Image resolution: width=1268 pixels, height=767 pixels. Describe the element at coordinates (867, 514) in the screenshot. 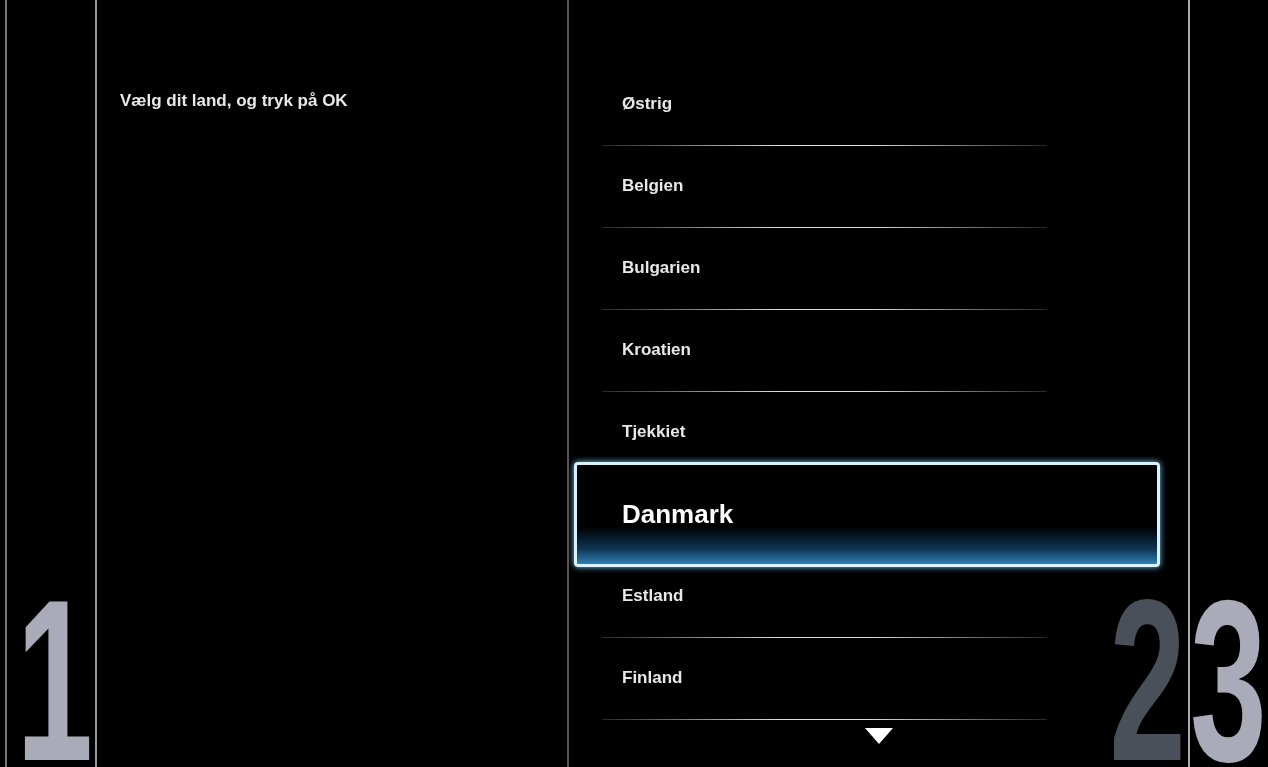

I see `country-item: Danmark` at that location.